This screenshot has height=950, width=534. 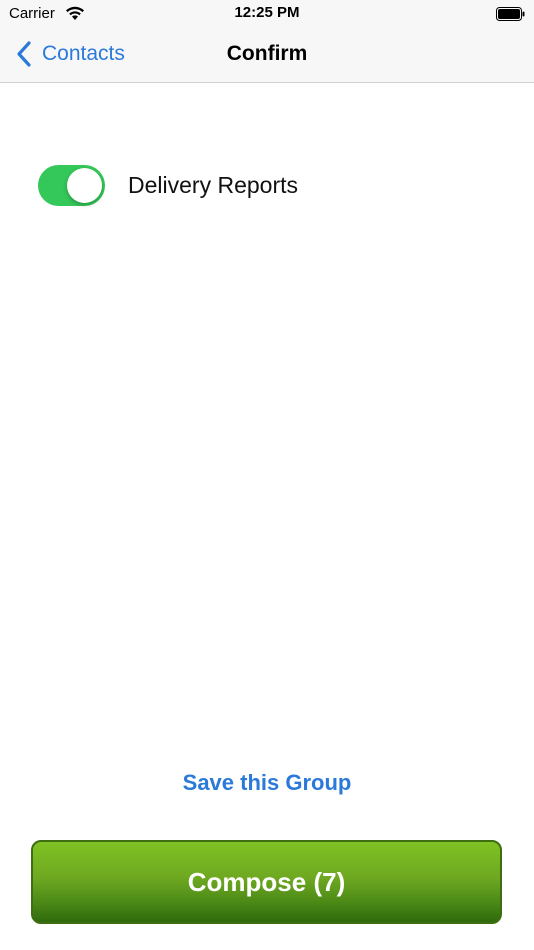 I want to click on compose-button: Compose (7), so click(x=266, y=882).